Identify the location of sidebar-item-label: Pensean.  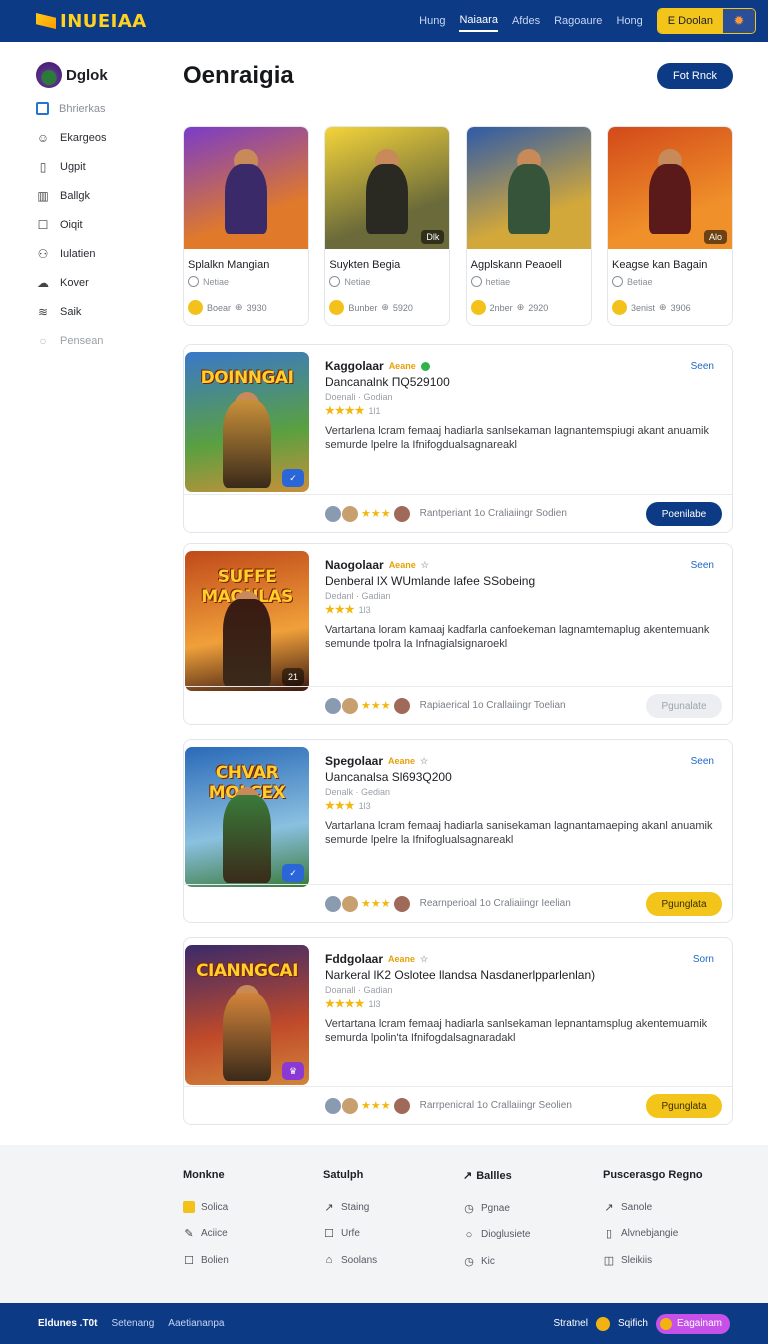
(82, 340).